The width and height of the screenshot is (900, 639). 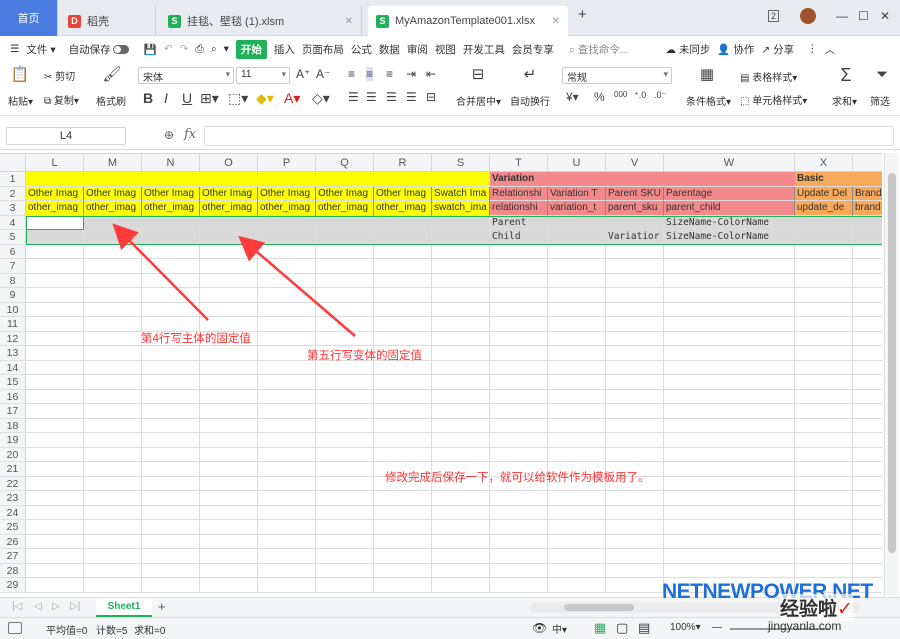 I want to click on increase-decimal-icon: ⁺.0, so click(x=640, y=95).